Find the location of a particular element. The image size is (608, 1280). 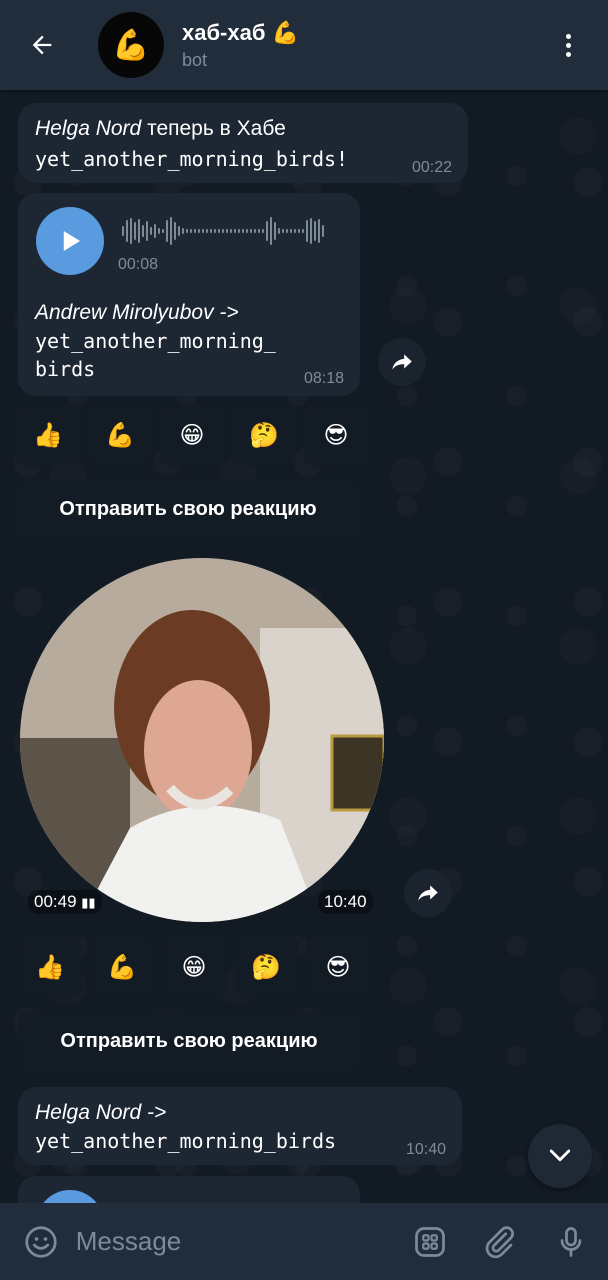

message-time: 08:18 is located at coordinates (323, 378).